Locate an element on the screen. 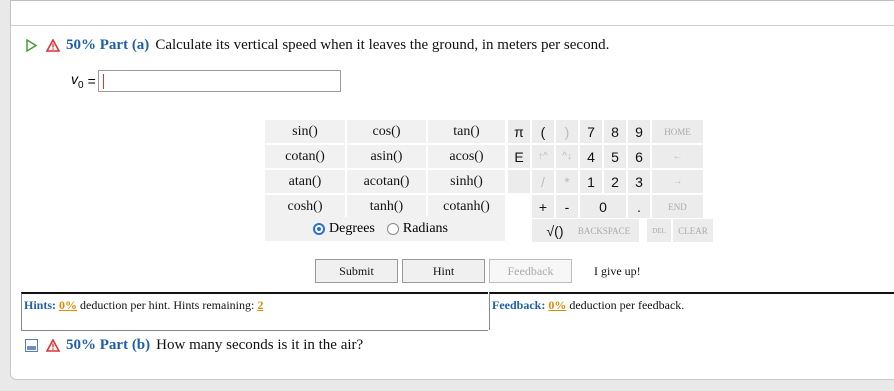 The image size is (894, 391). key-open-paren: ( is located at coordinates (543, 131).